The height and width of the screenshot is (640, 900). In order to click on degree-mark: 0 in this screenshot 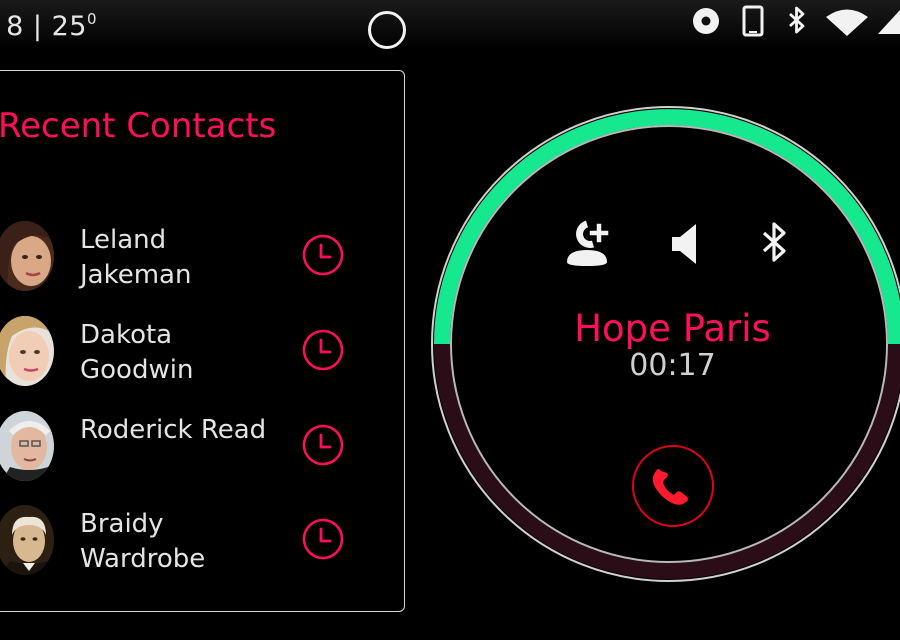, I will do `click(92, 19)`.